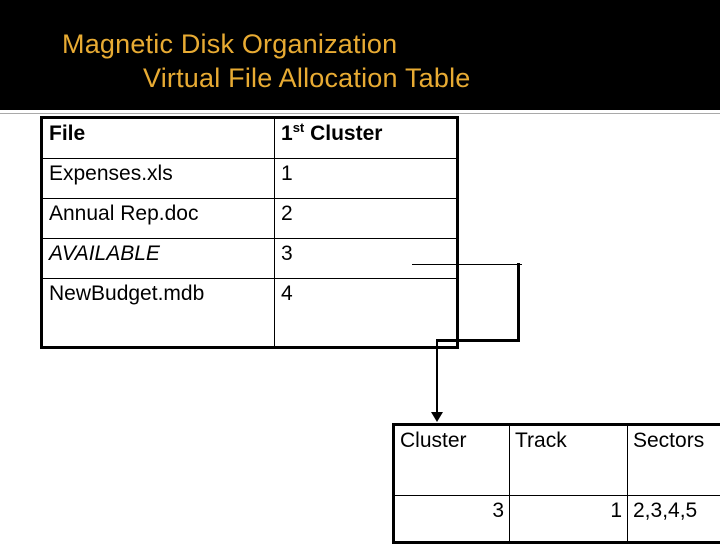  I want to click on table-header-row: File 1st Cluster, so click(250, 138).